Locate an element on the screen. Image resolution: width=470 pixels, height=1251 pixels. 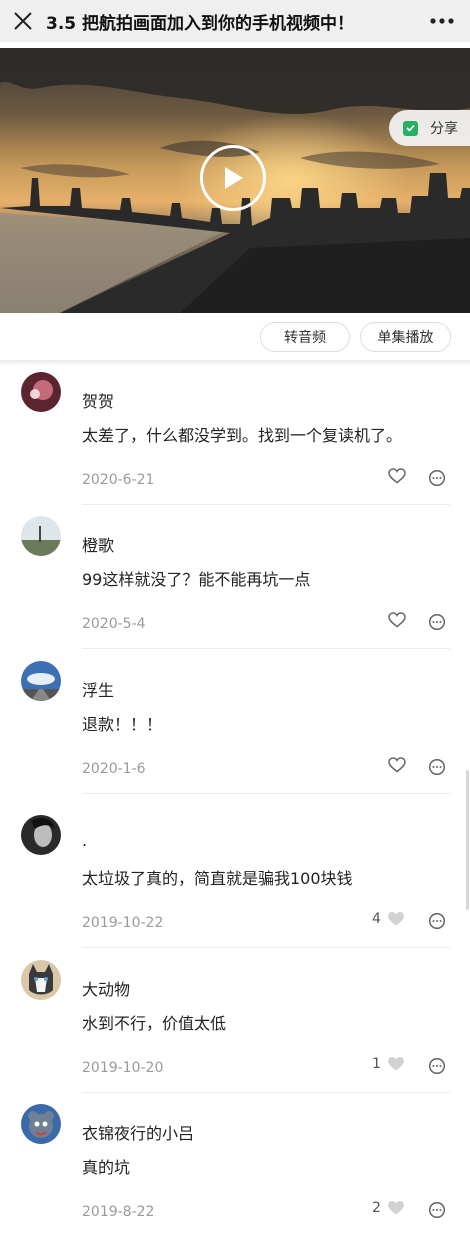
scrollbar is located at coordinates (467, 840).